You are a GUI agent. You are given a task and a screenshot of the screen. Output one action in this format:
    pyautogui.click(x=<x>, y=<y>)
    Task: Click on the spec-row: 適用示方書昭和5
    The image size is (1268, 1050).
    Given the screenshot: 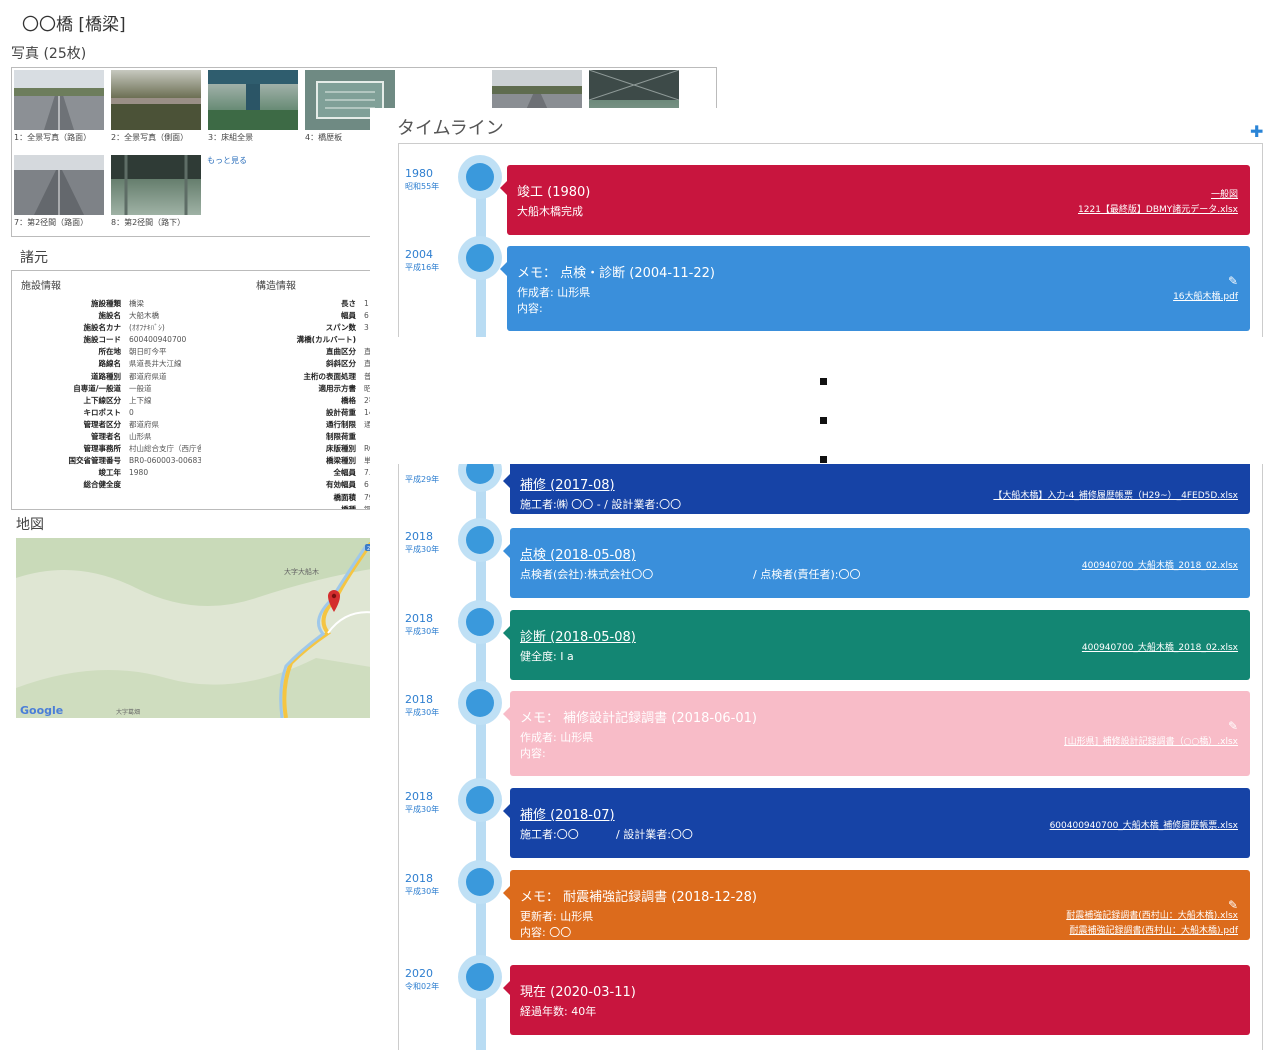 What is the action you would take?
    pyautogui.click(x=286, y=389)
    